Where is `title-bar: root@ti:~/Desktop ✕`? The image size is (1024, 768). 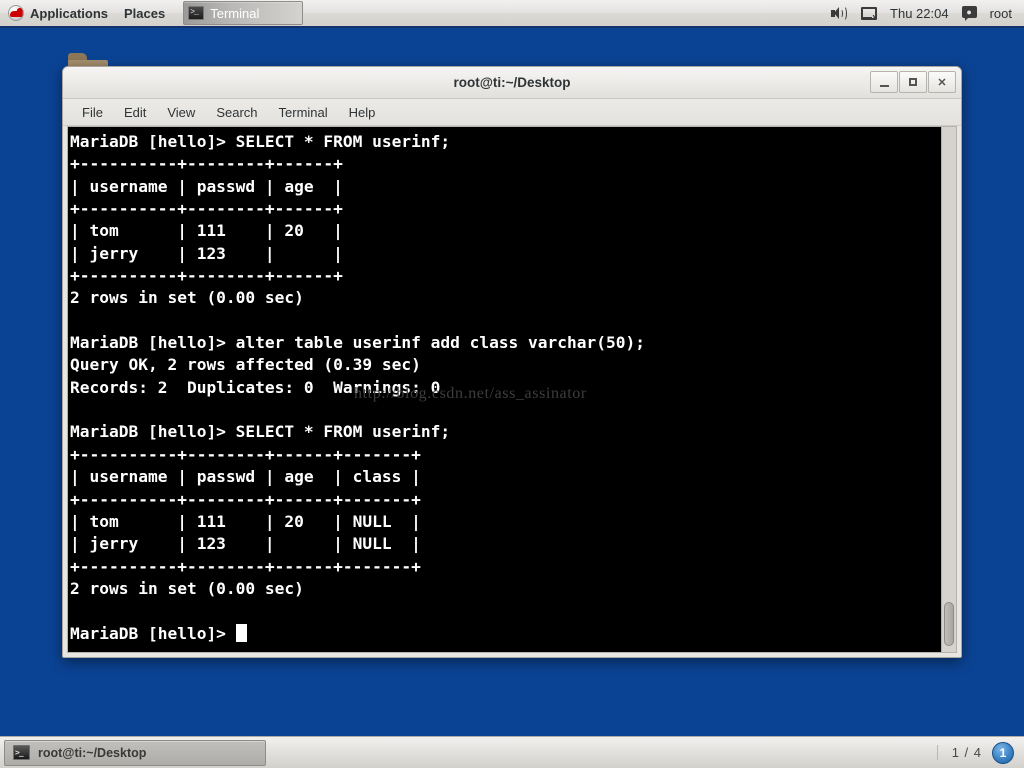
title-bar: root@ti:~/Desktop ✕ is located at coordinates (512, 83).